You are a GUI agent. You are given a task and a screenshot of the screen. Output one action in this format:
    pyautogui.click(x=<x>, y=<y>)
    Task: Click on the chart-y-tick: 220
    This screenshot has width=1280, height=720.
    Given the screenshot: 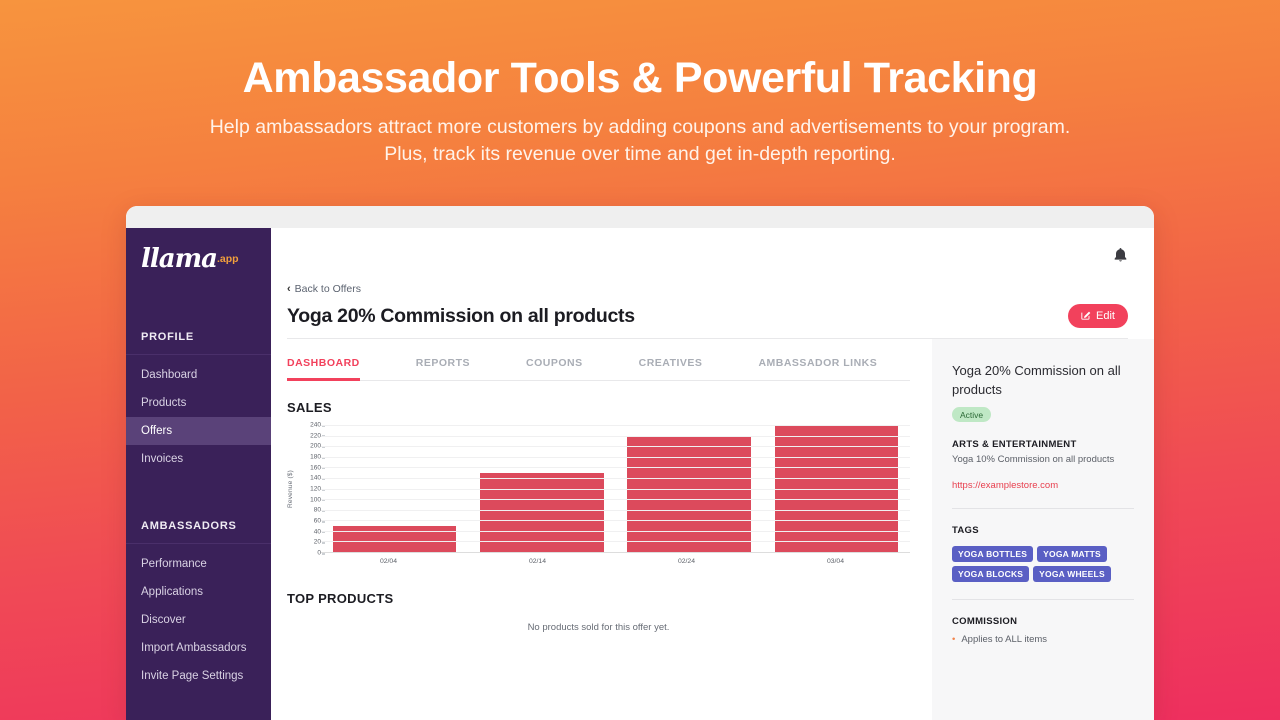 What is the action you would take?
    pyautogui.click(x=317, y=436)
    